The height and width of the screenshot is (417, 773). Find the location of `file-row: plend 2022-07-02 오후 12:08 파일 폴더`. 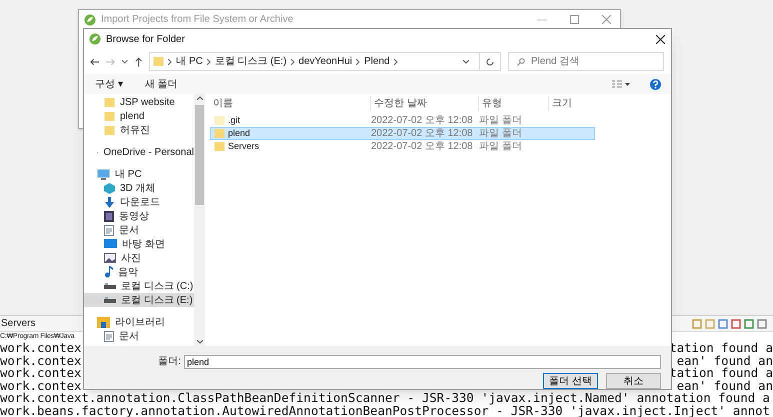

file-row: plend 2022-07-02 오후 12:08 파일 폴더 is located at coordinates (402, 133).